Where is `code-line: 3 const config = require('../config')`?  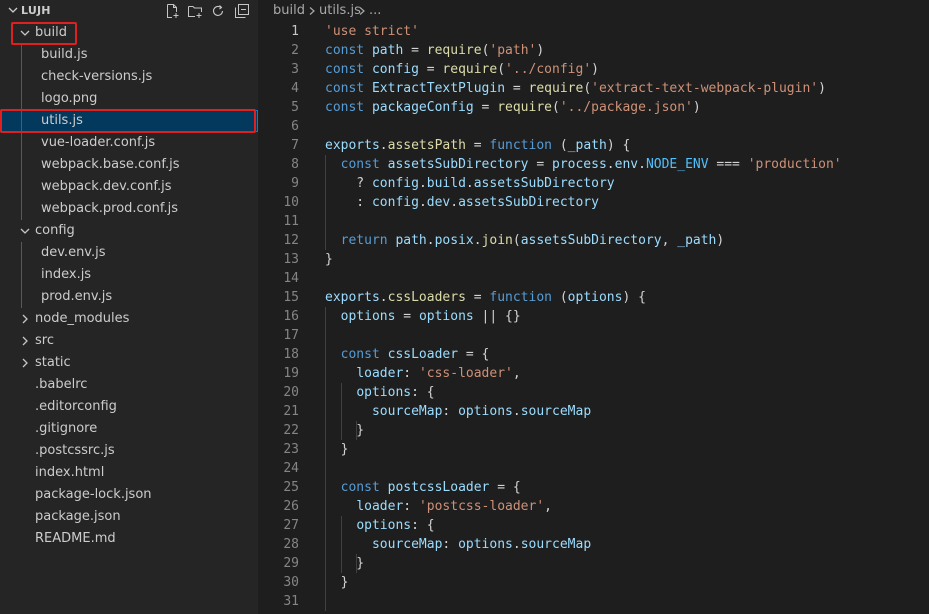
code-line: 3 const config = require('../config') is located at coordinates (593, 69).